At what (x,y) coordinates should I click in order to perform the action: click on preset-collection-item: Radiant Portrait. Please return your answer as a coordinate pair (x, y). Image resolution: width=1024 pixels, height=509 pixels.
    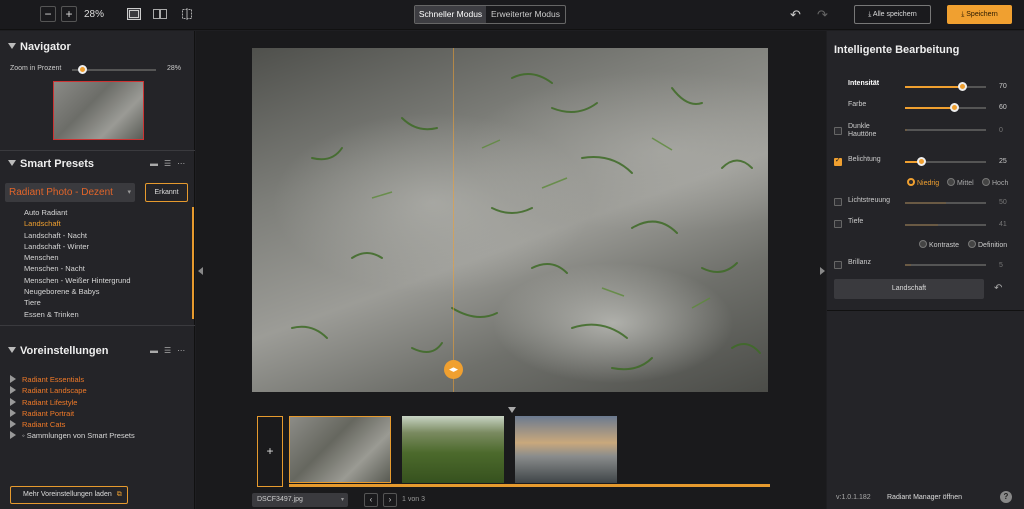
    Looking at the image, I should click on (72, 413).